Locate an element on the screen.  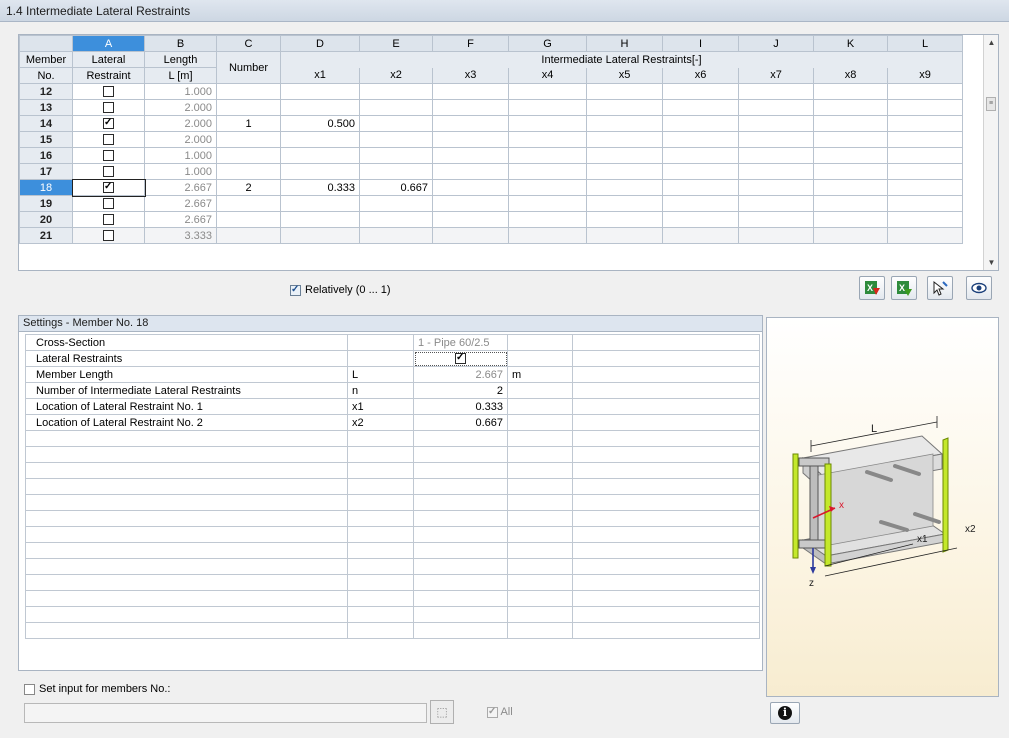
col-letter-g: G is located at coordinates (547, 43).